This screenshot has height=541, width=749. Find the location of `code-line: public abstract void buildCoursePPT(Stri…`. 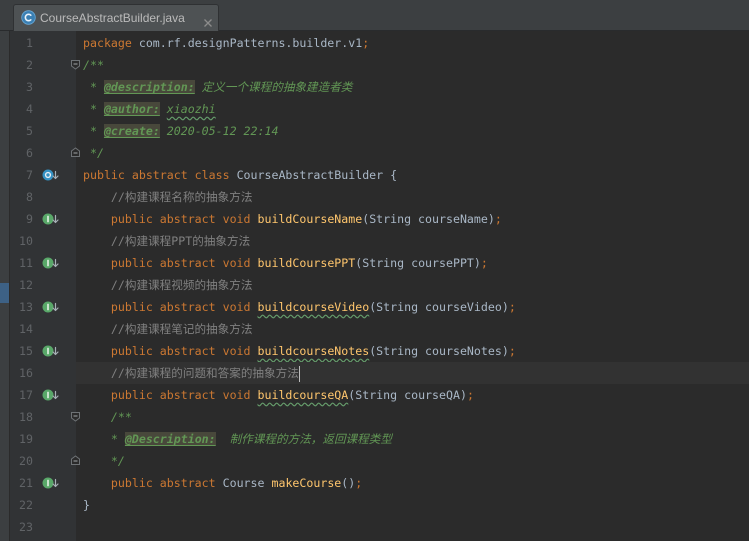

code-line: public abstract void buildCoursePPT(Stri… is located at coordinates (412, 263).